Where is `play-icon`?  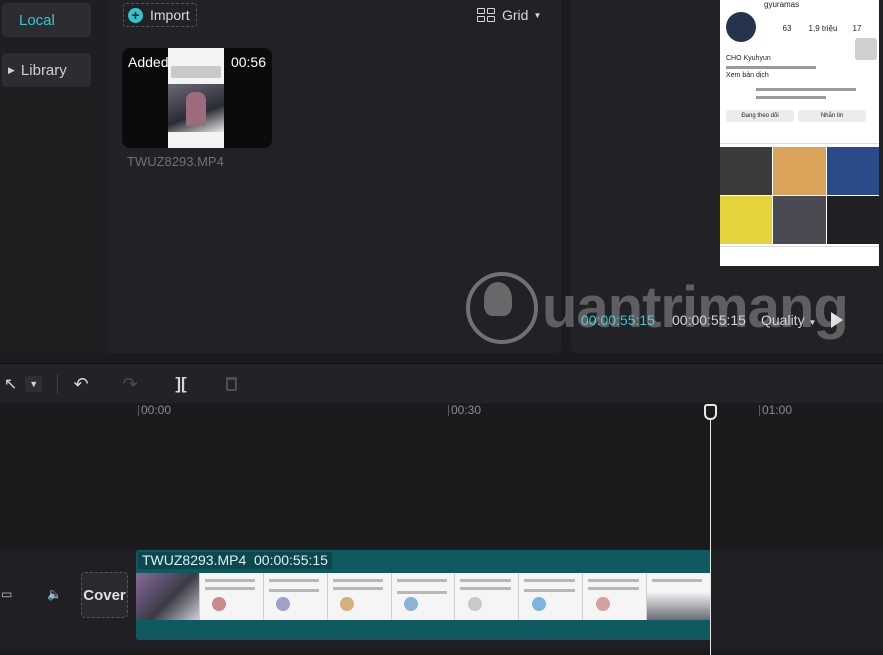
play-icon is located at coordinates (837, 320).